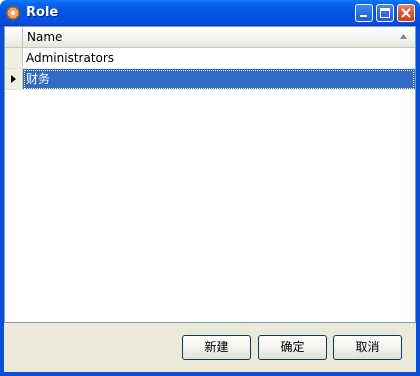 Image resolution: width=420 pixels, height=376 pixels. I want to click on close-button, so click(406, 13).